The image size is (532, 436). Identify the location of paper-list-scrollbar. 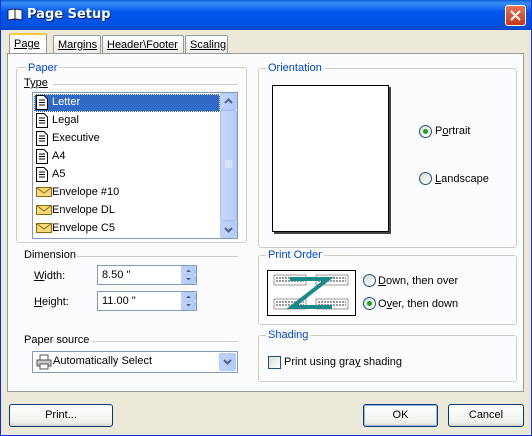
(228, 165).